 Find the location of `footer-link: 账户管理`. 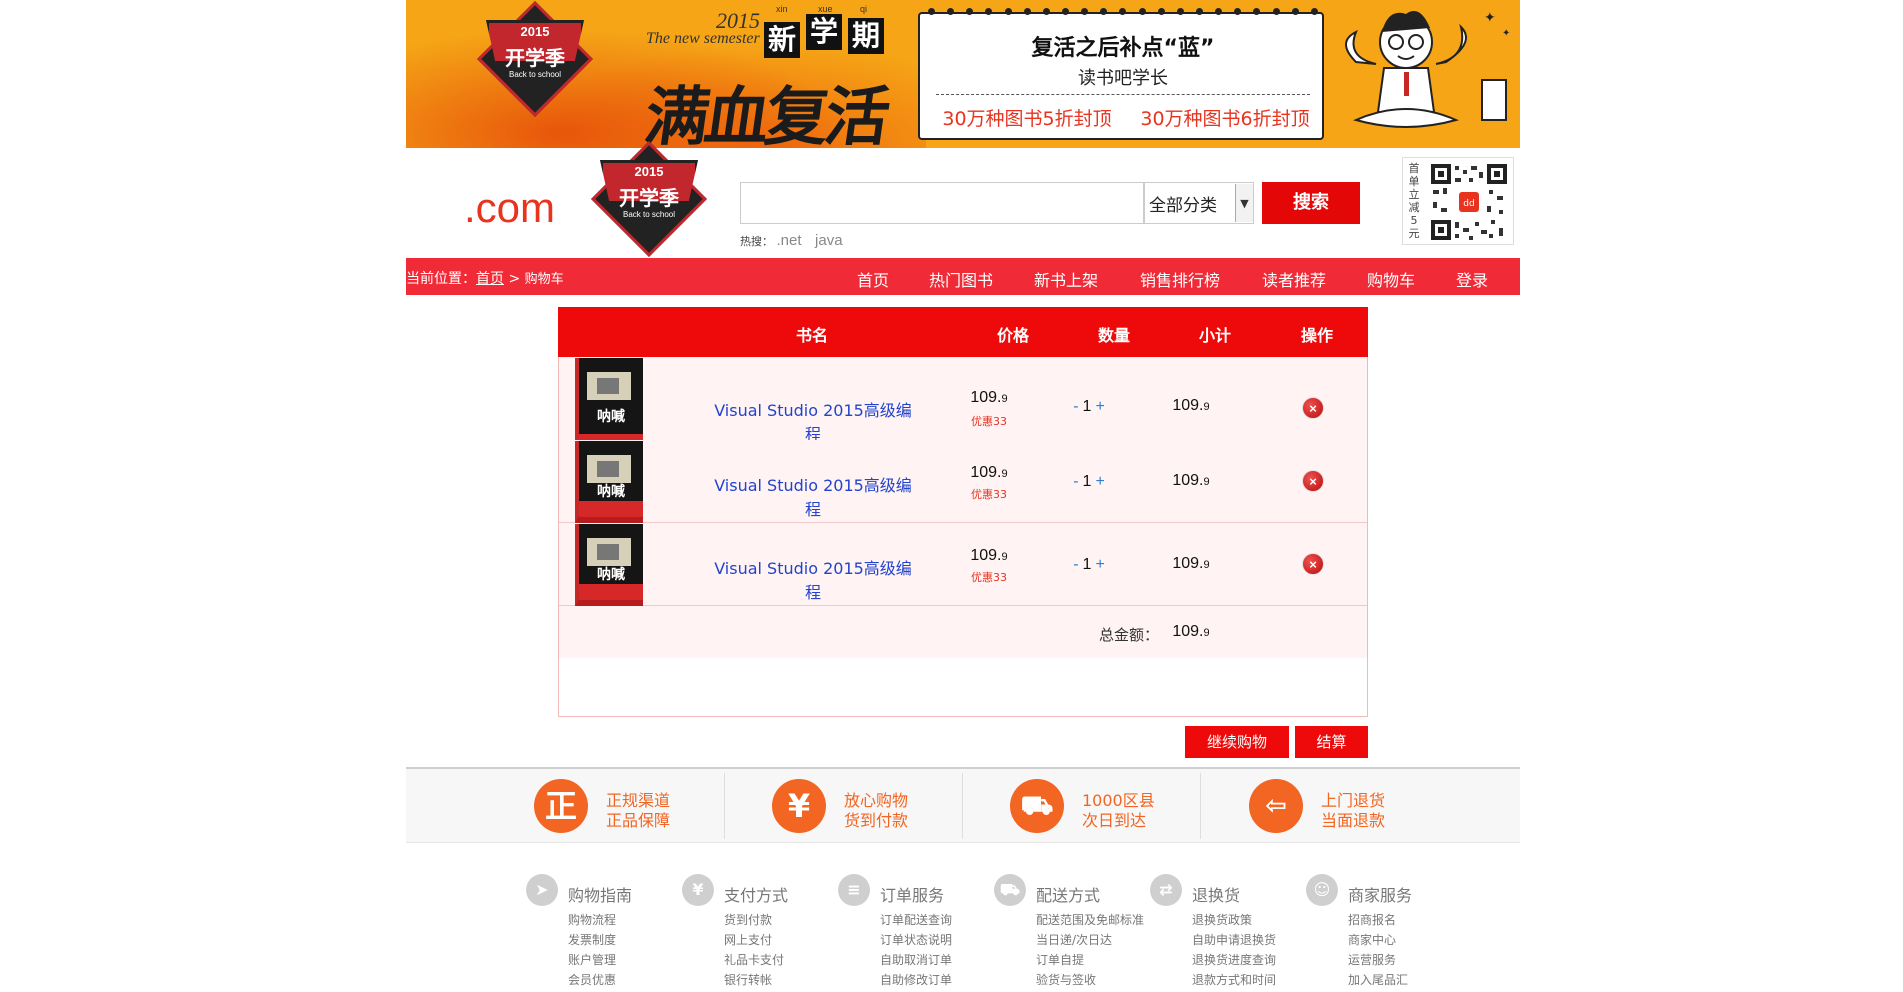

footer-link: 账户管理 is located at coordinates (592, 960).